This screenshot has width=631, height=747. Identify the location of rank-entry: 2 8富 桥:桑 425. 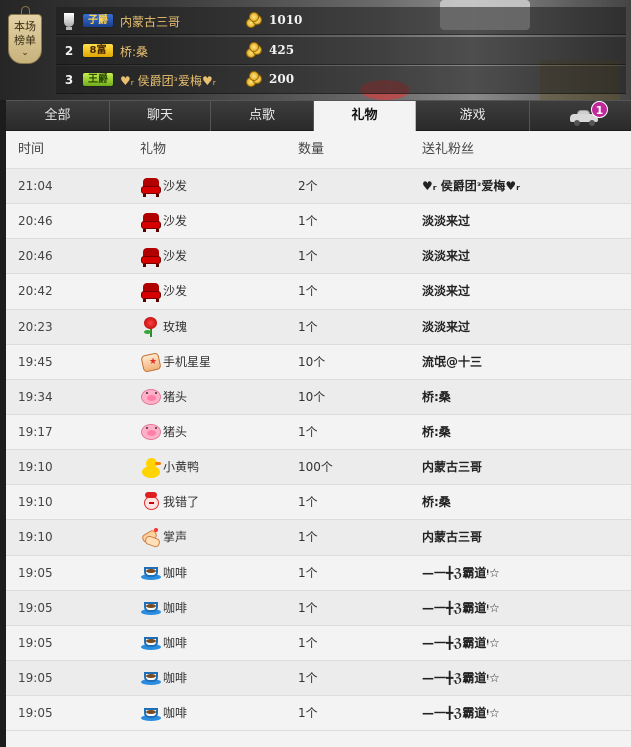
(341, 51).